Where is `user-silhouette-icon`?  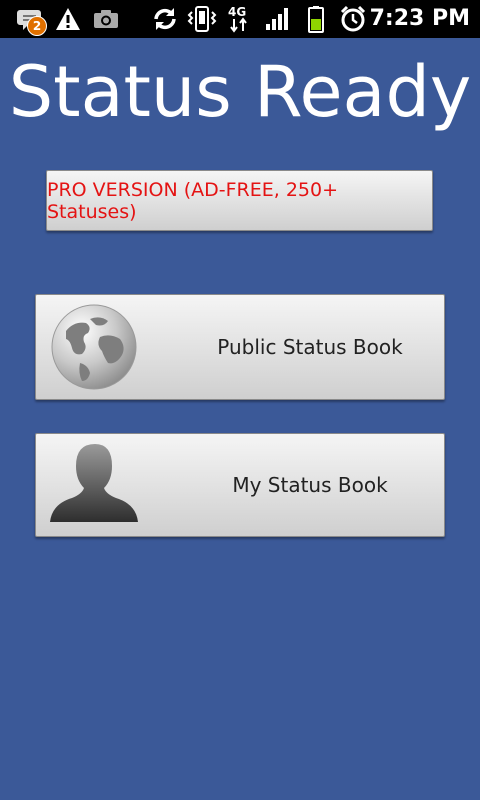
user-silhouette-icon is located at coordinates (96, 486).